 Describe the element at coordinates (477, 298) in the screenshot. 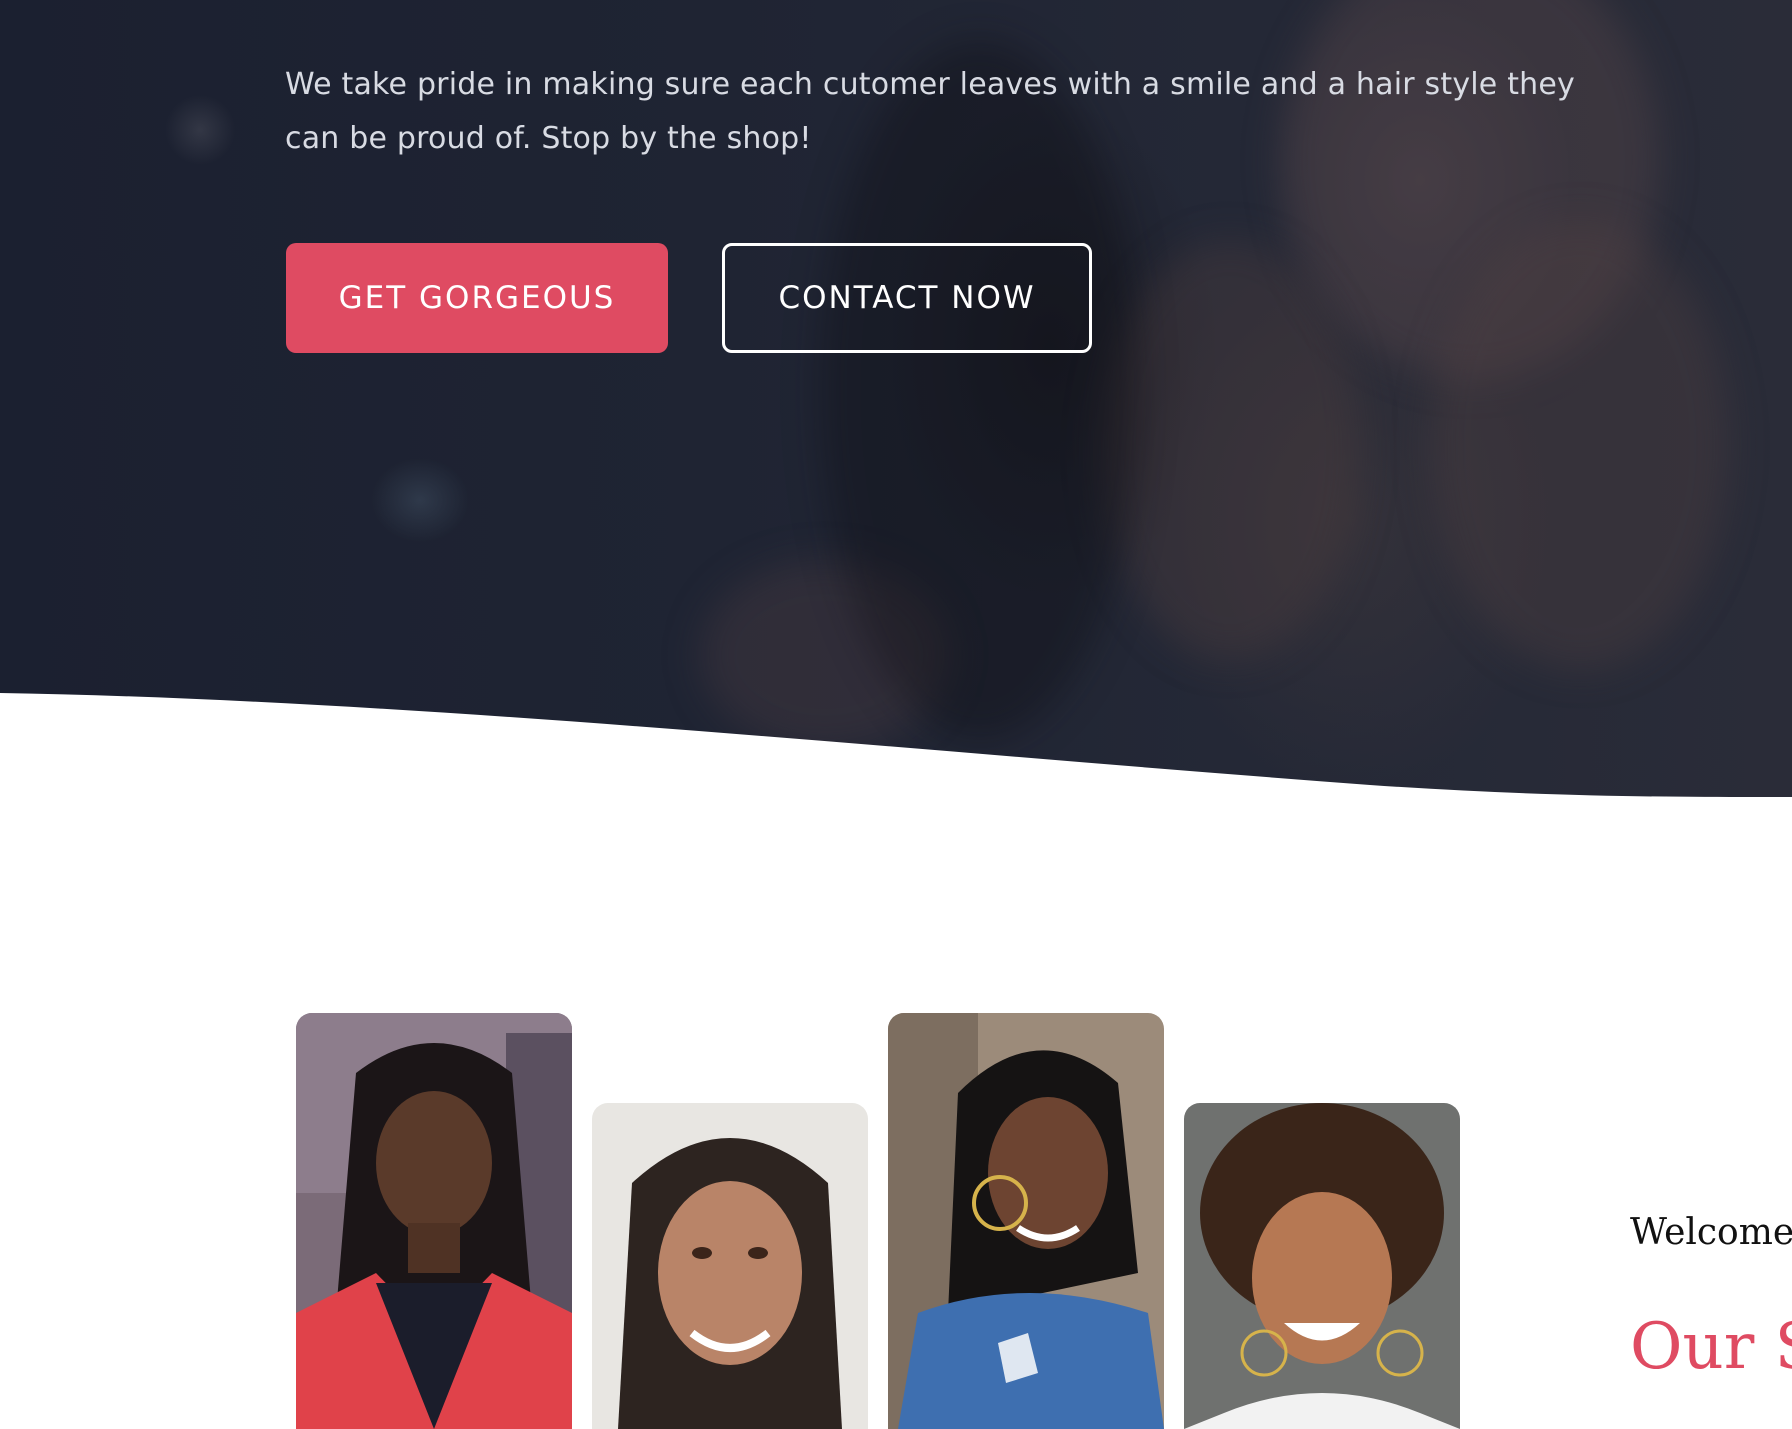

I see `get-gorgeous-button: GET GORGEOUS` at that location.